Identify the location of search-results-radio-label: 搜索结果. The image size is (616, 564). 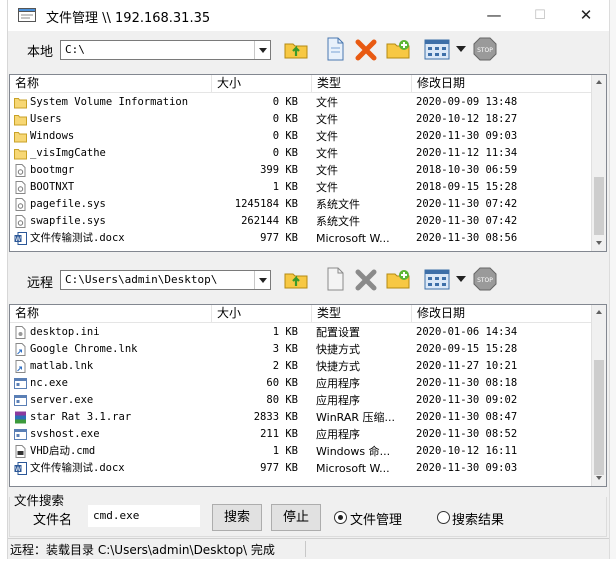
(478, 518).